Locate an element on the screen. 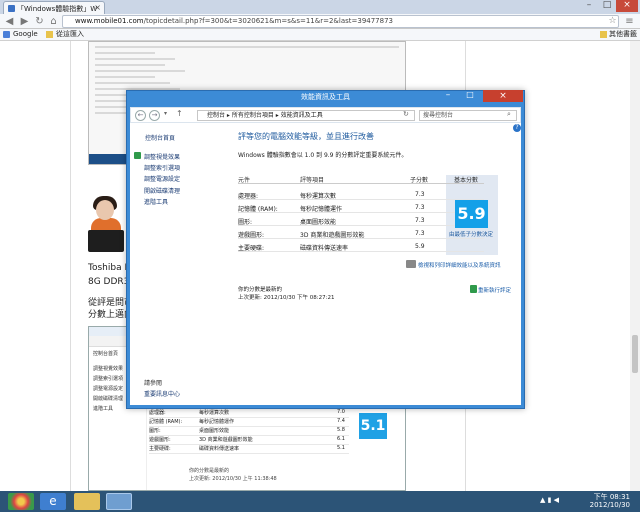 The height and width of the screenshot is (512, 640). bg-row-label: 主要硬碟: is located at coordinates (160, 449).